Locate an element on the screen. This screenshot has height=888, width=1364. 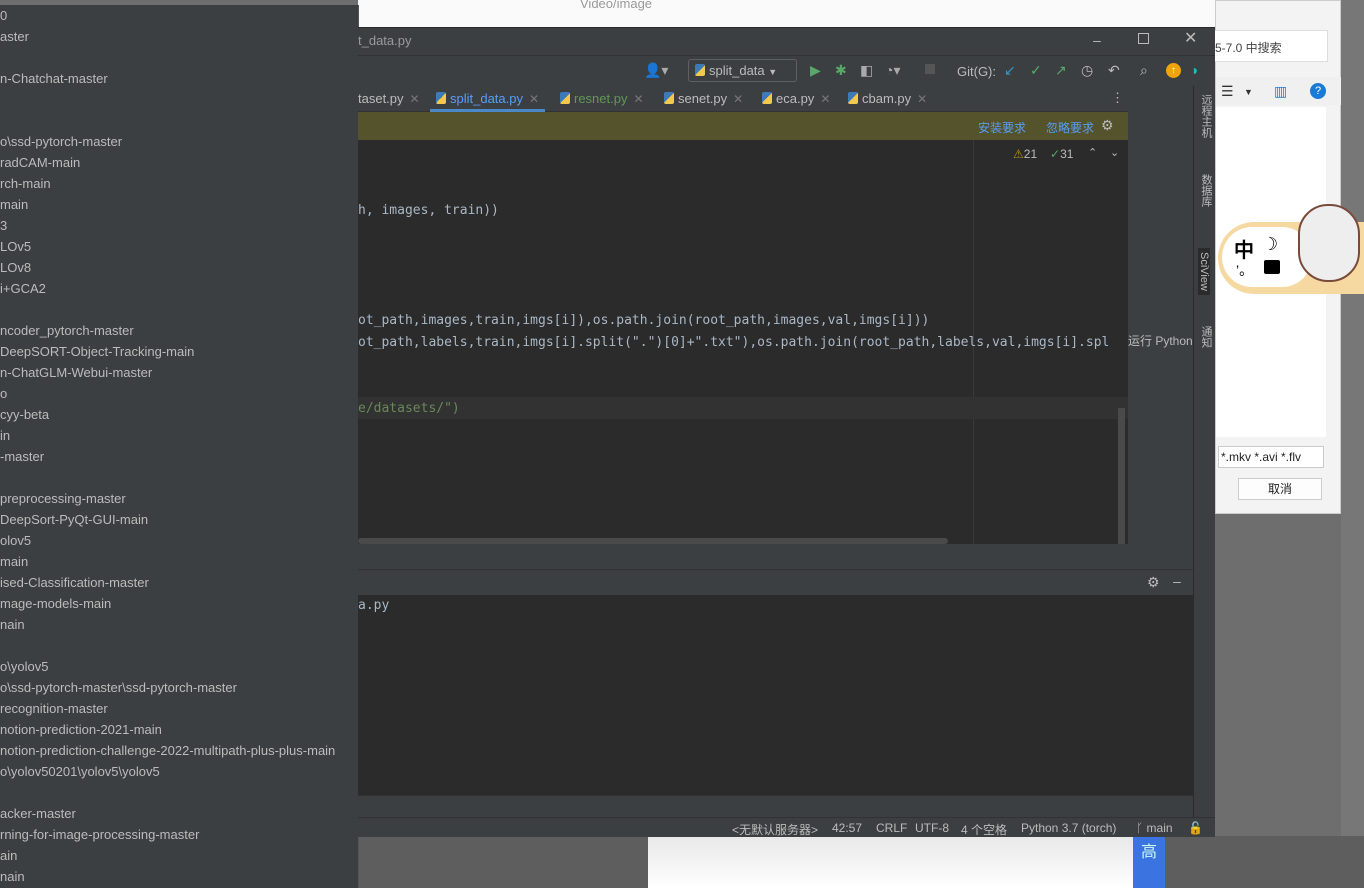
recent-project-item: o\ssd-pytorch-master is located at coordinates (61, 141).